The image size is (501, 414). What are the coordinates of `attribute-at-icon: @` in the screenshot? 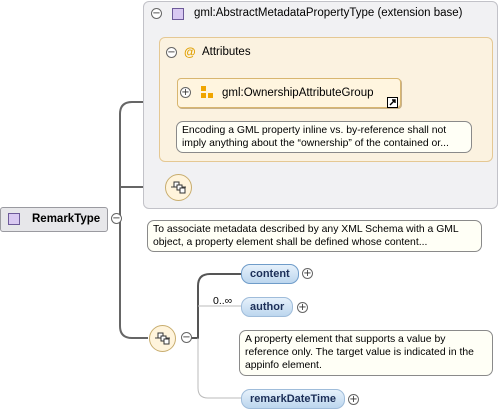 It's located at (190, 52).